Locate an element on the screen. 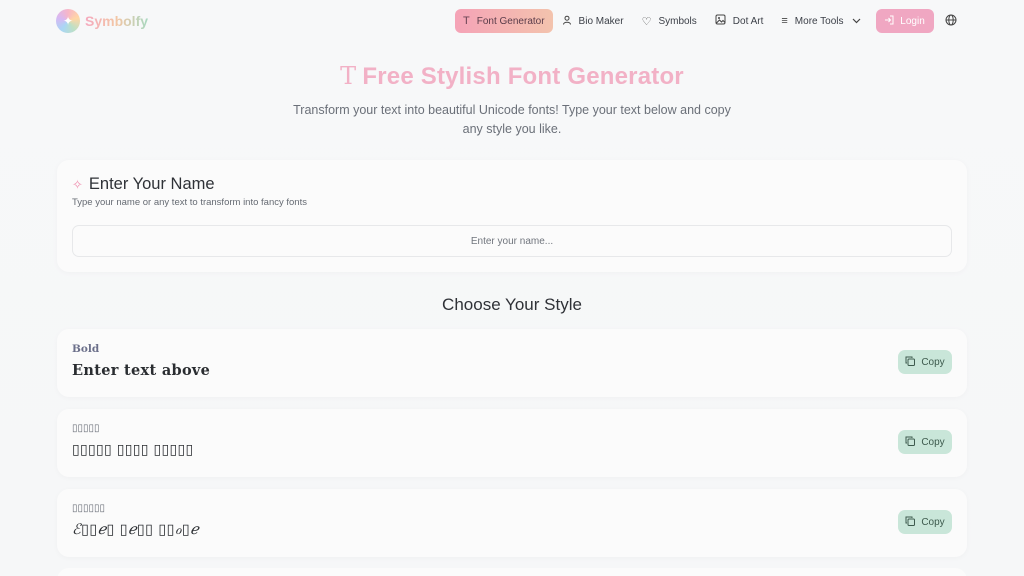  style-name: ▯▯▯▯▯▯ is located at coordinates (89, 508).